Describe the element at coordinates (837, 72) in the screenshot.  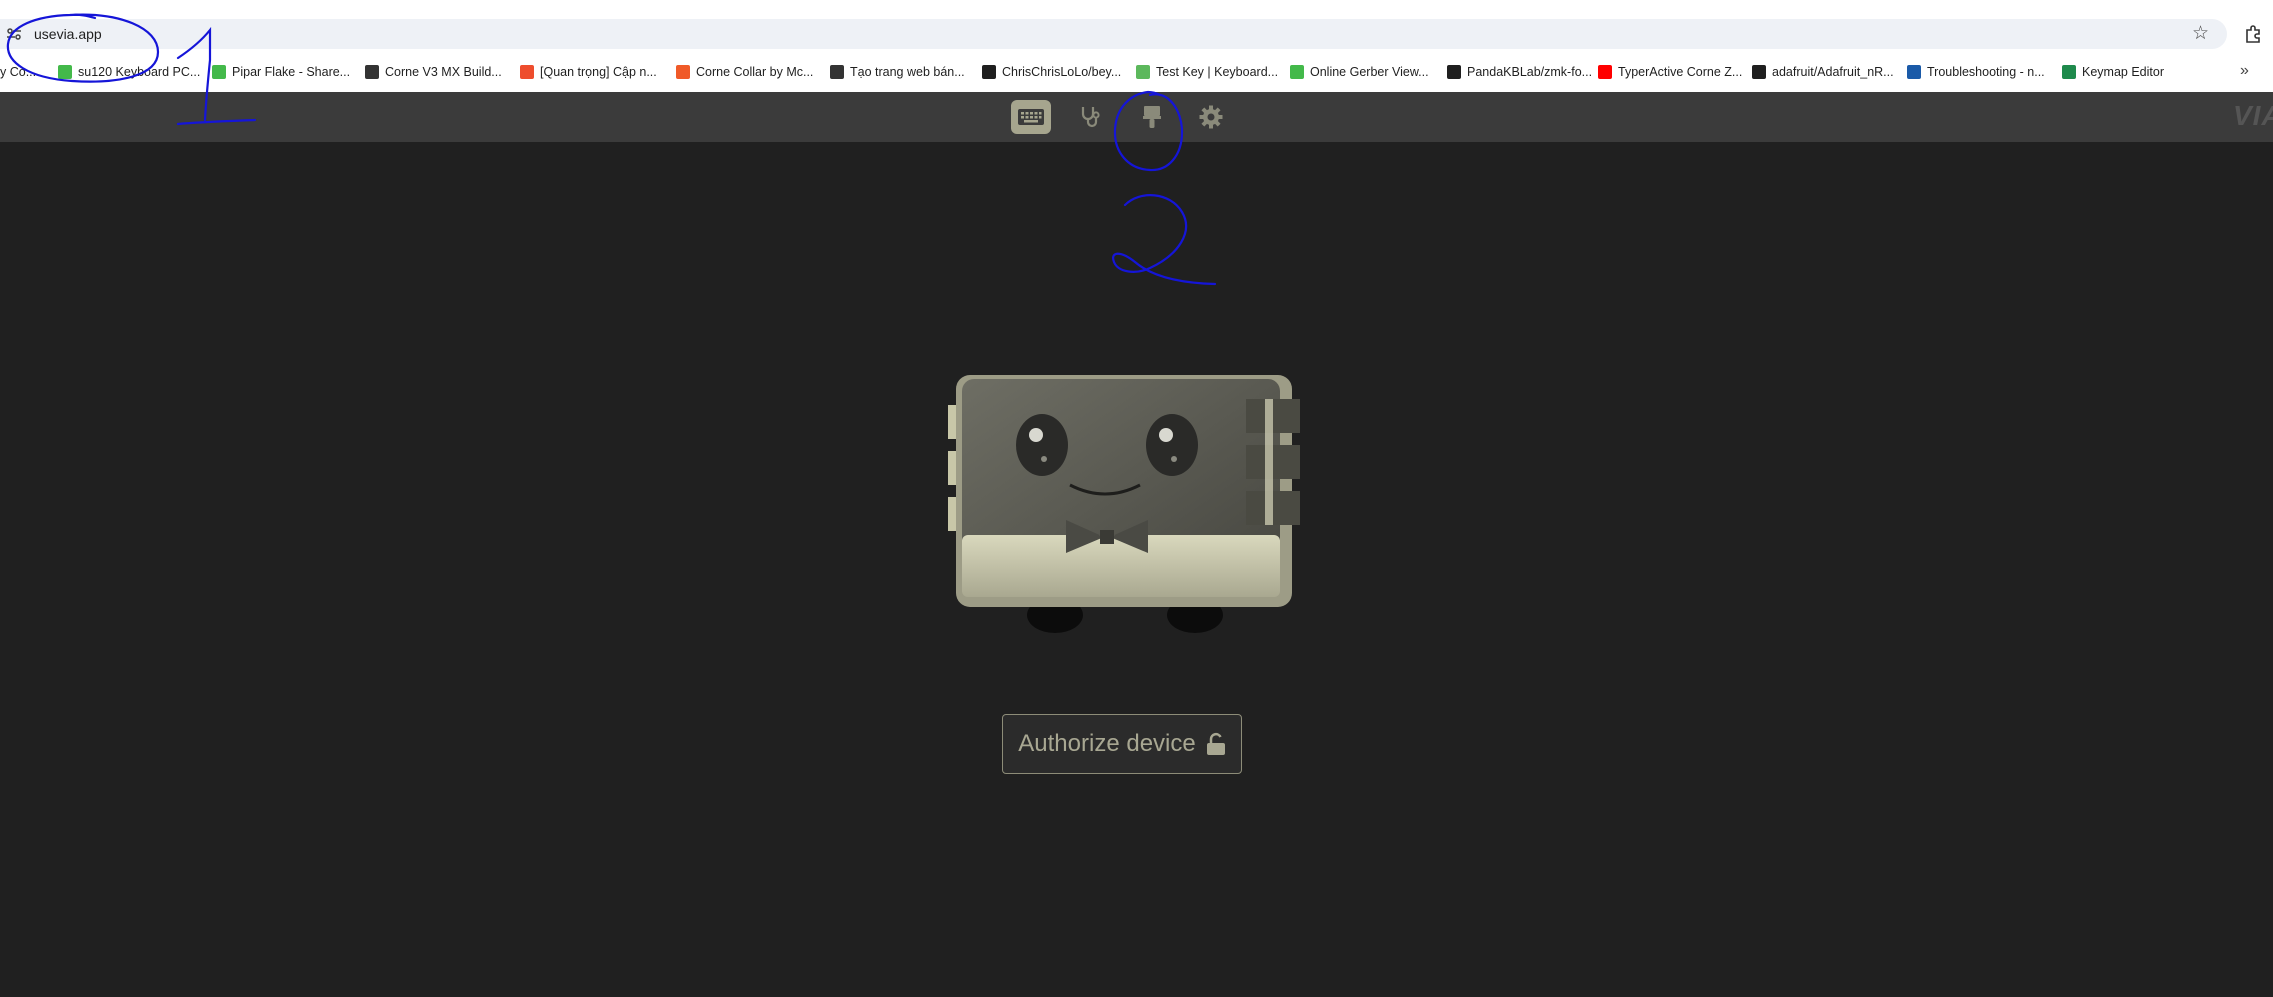
I see `chatgpt-icon` at that location.